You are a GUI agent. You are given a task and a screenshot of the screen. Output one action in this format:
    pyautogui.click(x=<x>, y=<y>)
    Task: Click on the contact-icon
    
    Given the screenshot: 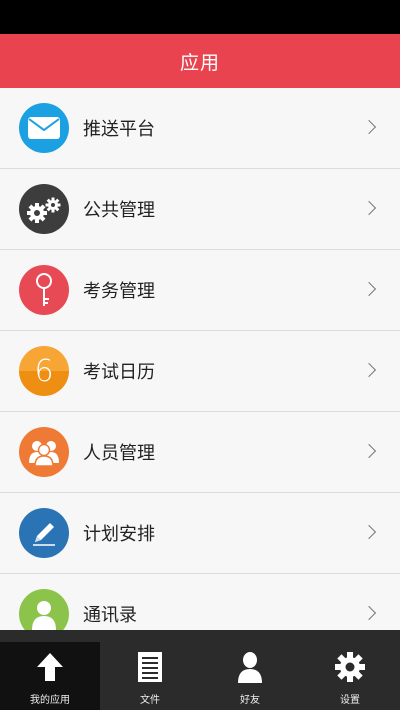 What is the action you would take?
    pyautogui.click(x=44, y=609)
    